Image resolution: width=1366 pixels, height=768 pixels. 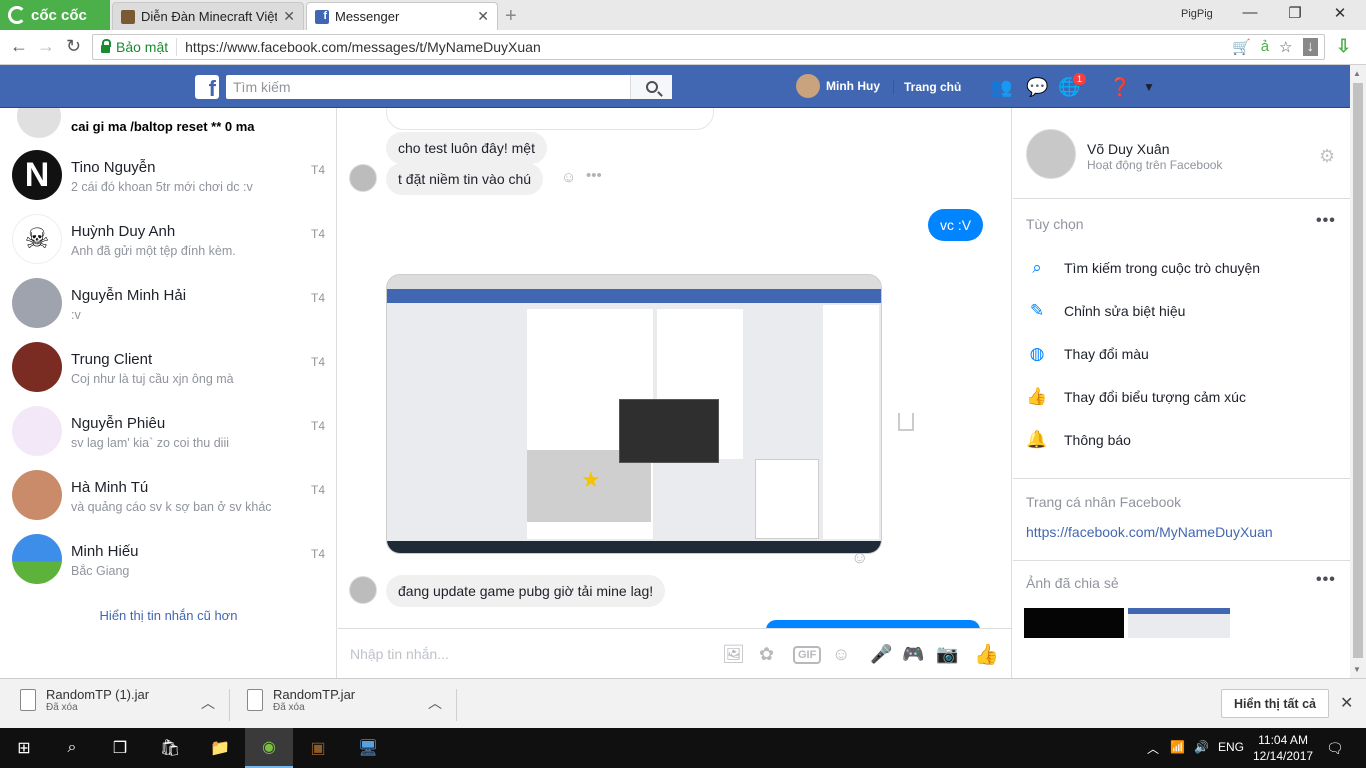 I want to click on gif-icon: GIF, so click(x=807, y=655).